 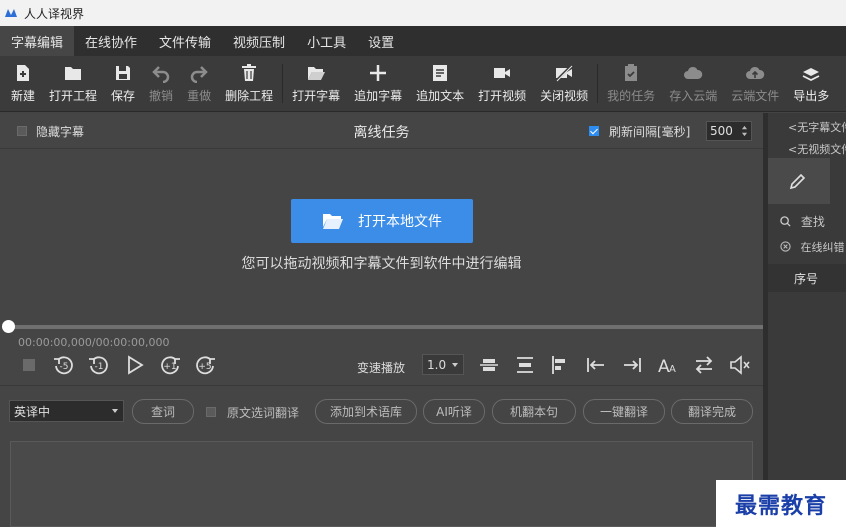 I want to click on svg-text: +1, so click(x=169, y=367).